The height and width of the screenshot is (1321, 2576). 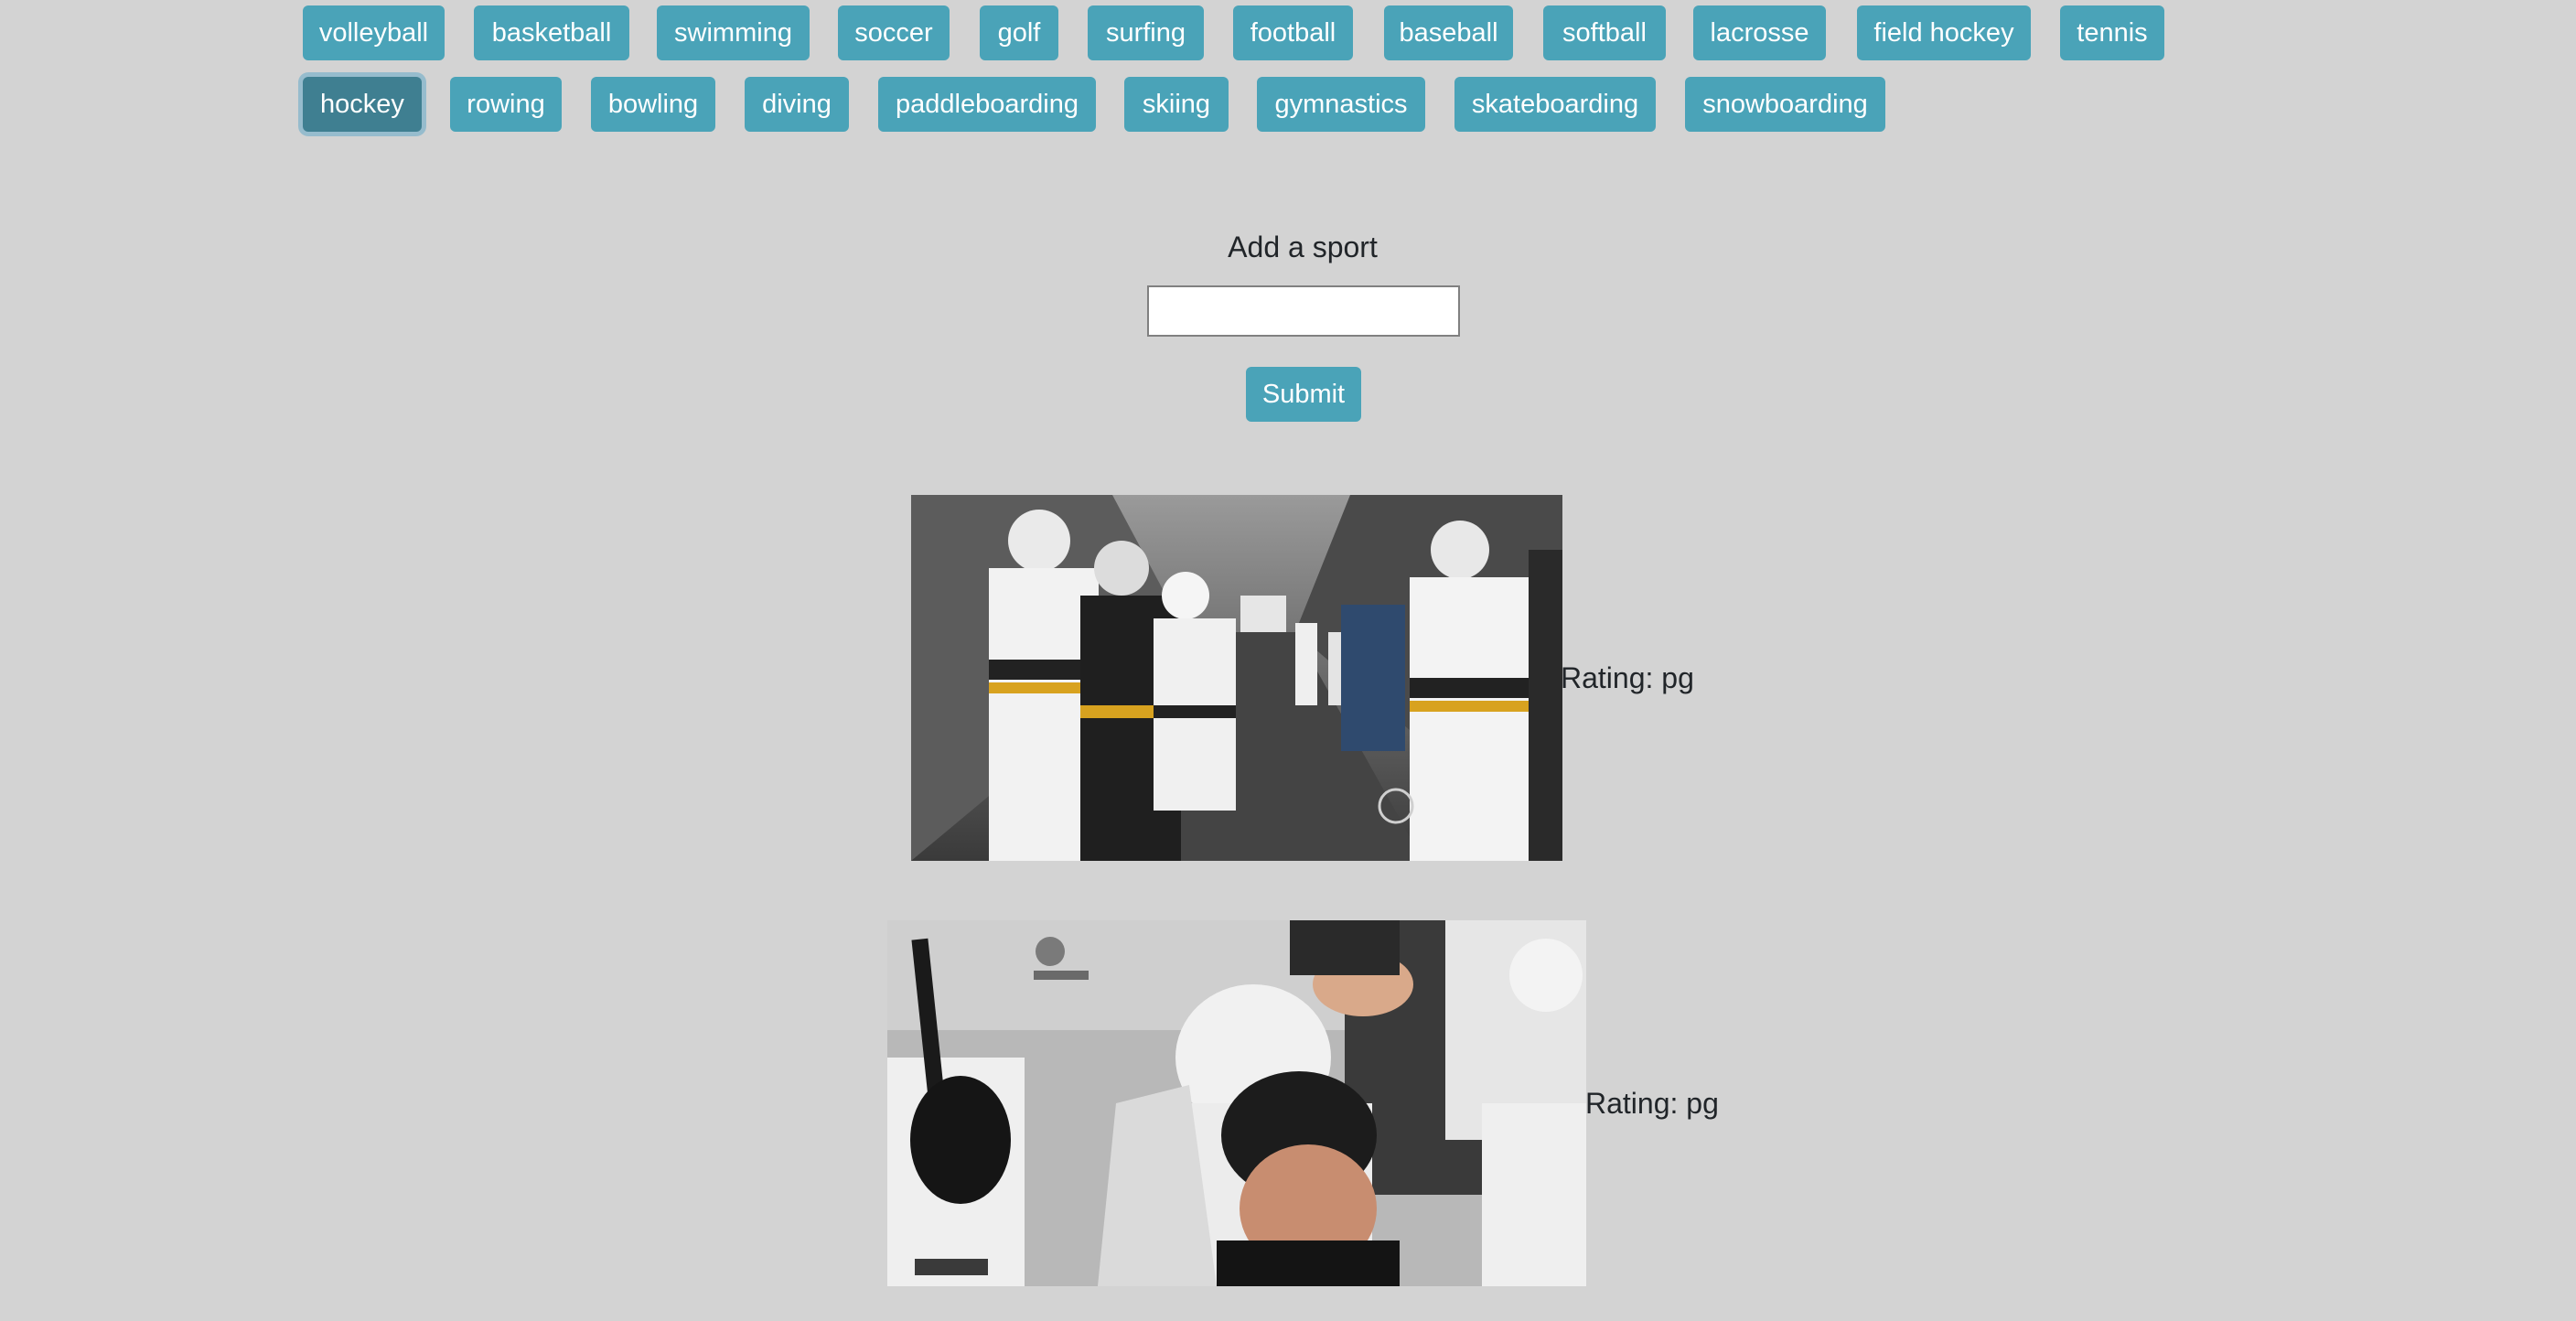 What do you see at coordinates (894, 32) in the screenshot?
I see `sport-button-soccer: soccer` at bounding box center [894, 32].